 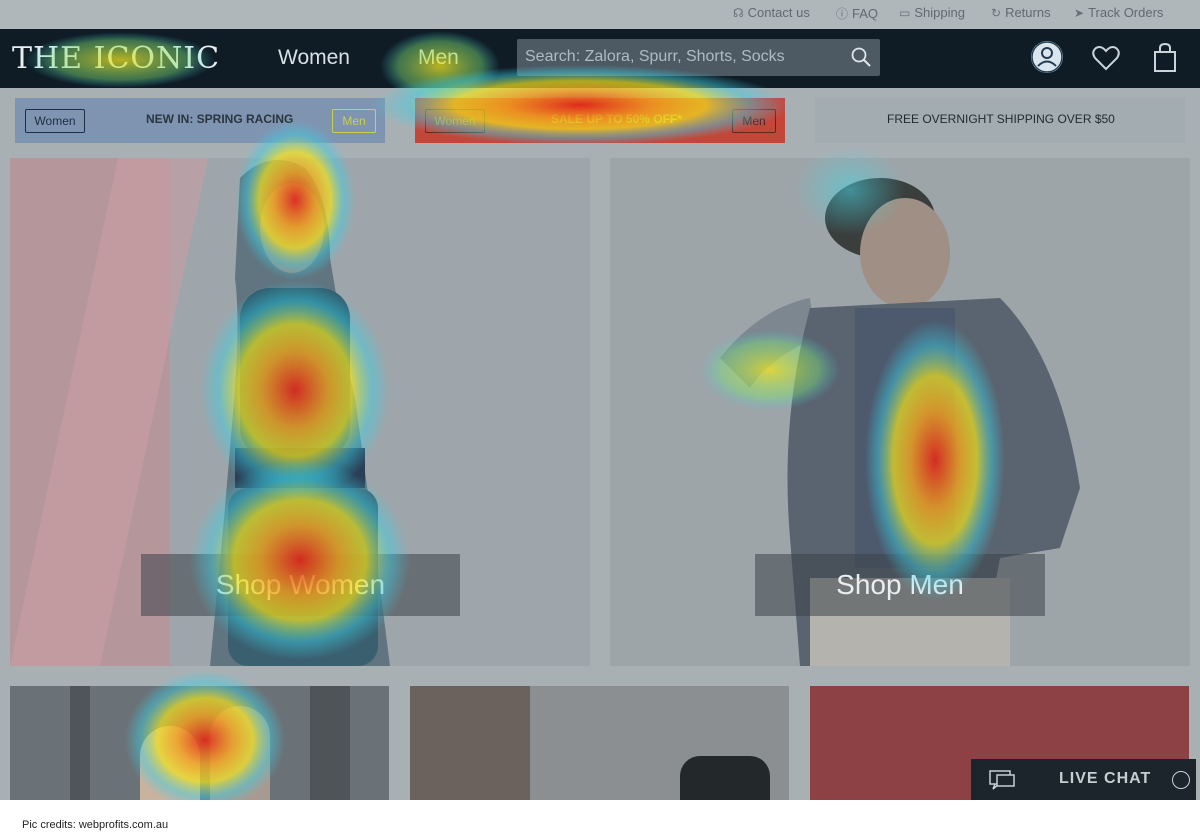 What do you see at coordinates (1181, 780) in the screenshot?
I see `chevron-up-icon` at bounding box center [1181, 780].